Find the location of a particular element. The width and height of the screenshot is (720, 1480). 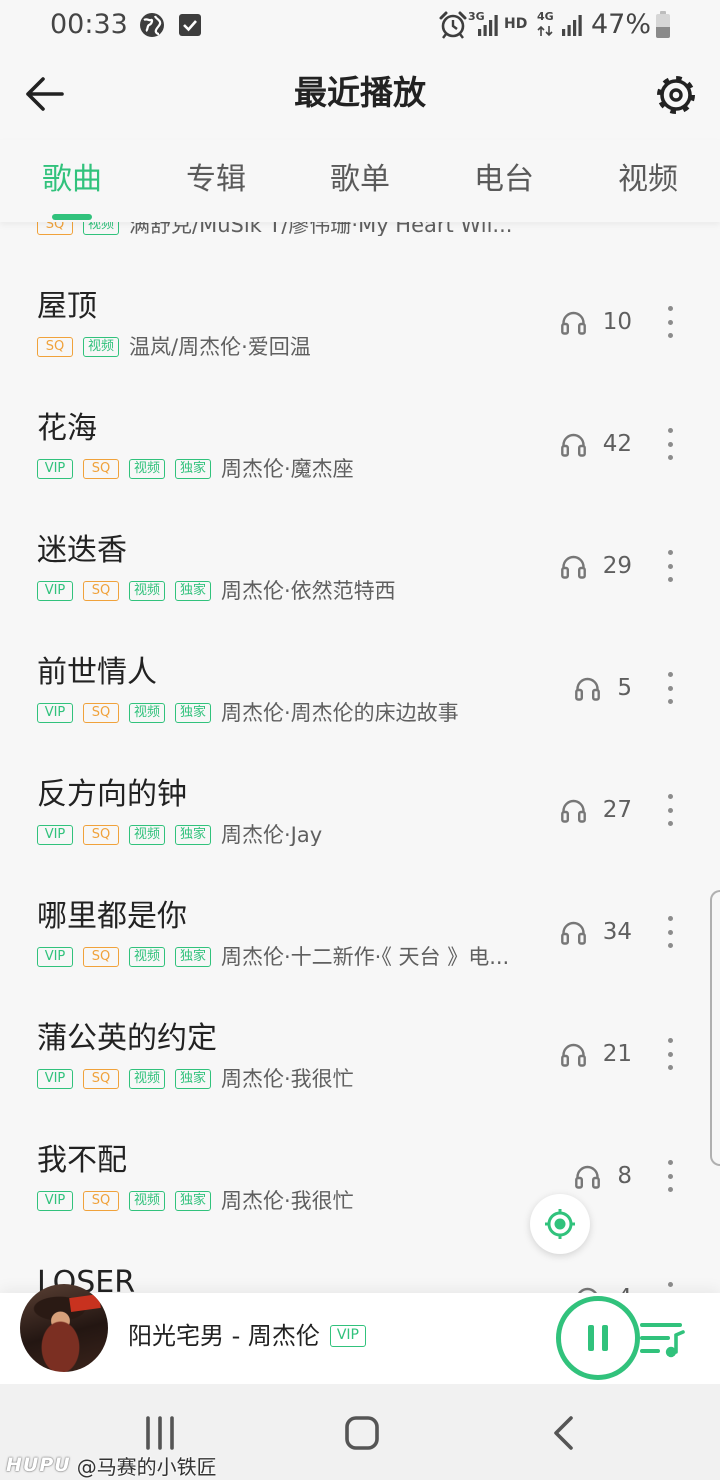

tab-playlists: 歌单 is located at coordinates (360, 181).